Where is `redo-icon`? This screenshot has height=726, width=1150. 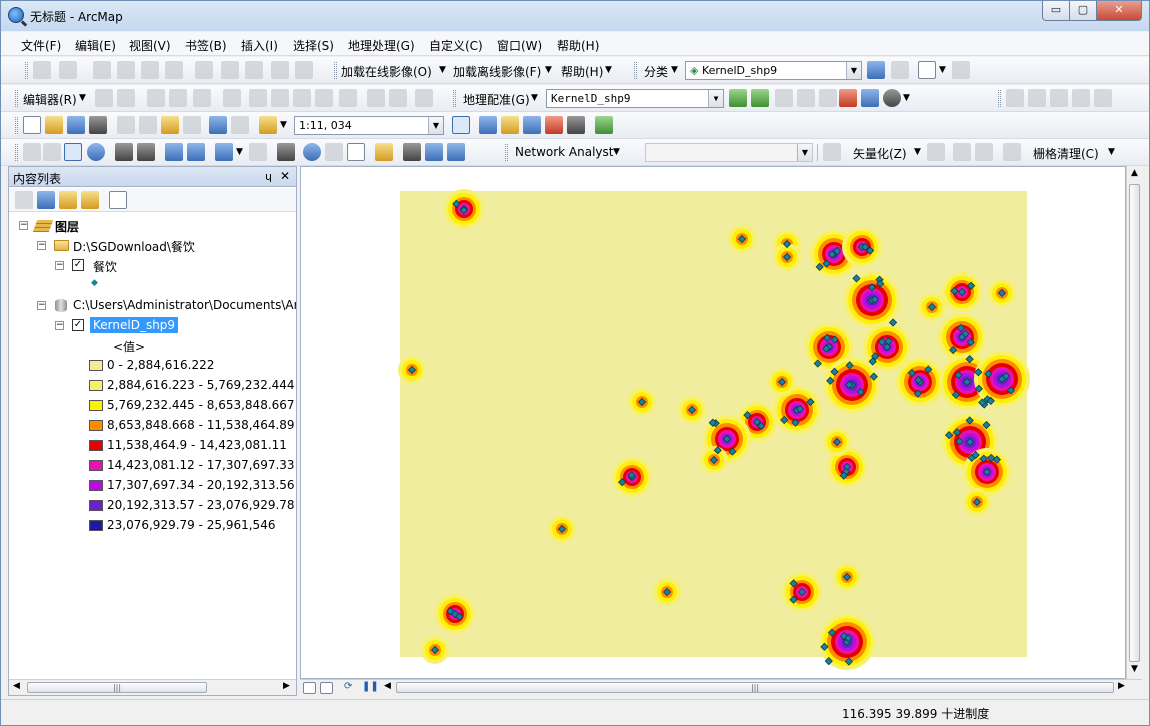 redo-icon is located at coordinates (240, 125).